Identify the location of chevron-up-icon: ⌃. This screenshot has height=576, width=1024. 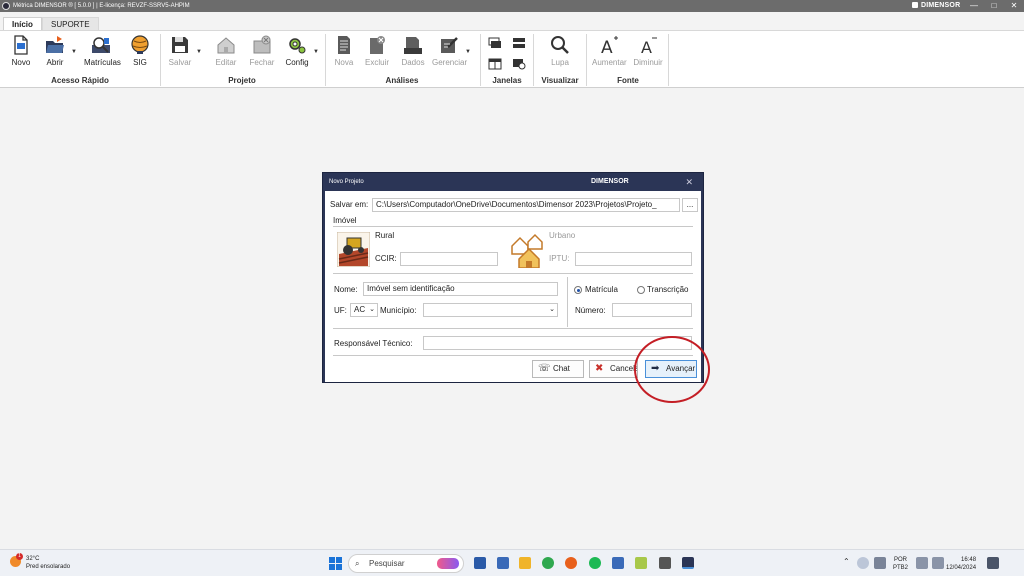
(846, 561).